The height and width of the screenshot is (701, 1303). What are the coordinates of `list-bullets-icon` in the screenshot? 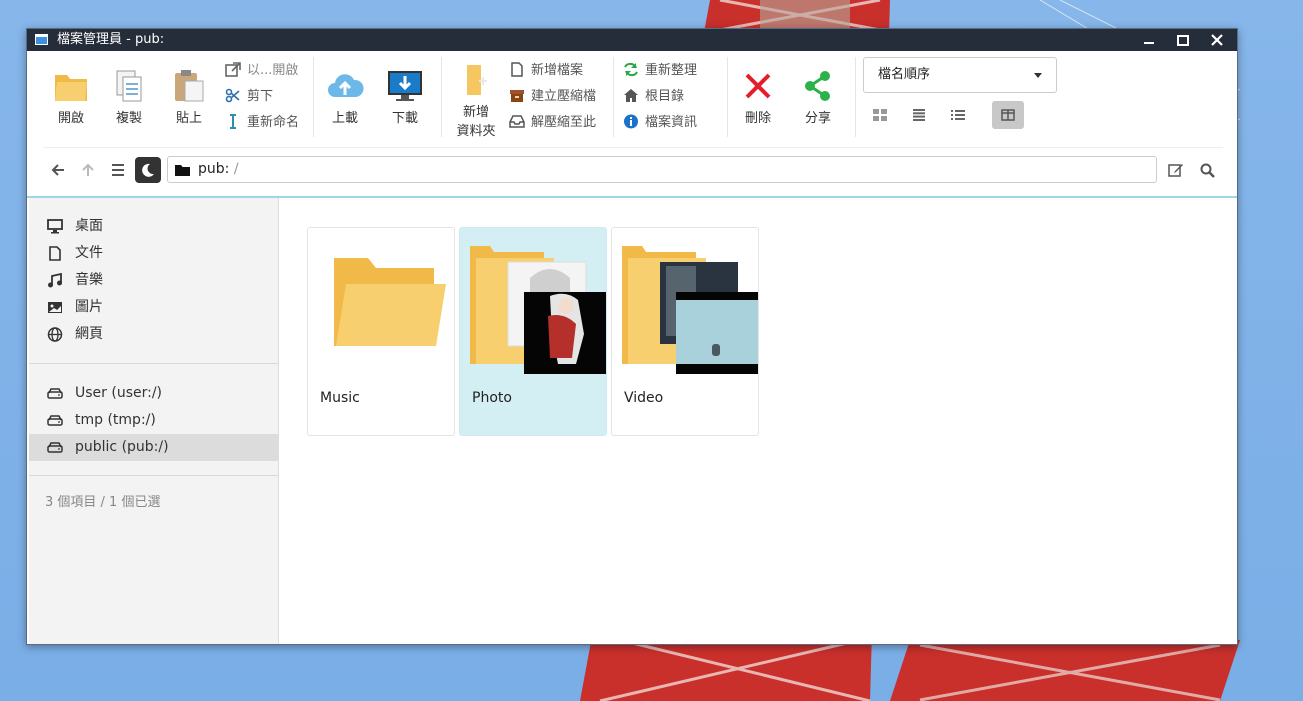 It's located at (958, 115).